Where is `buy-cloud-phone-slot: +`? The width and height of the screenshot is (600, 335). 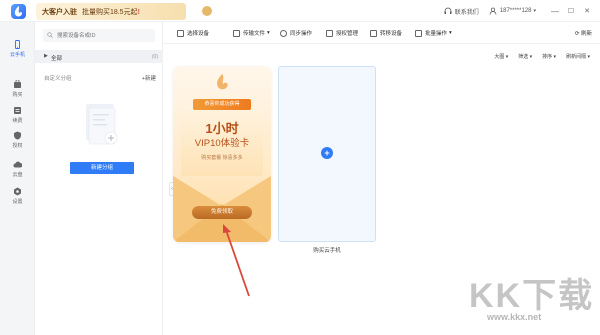 buy-cloud-phone-slot: + is located at coordinates (327, 154).